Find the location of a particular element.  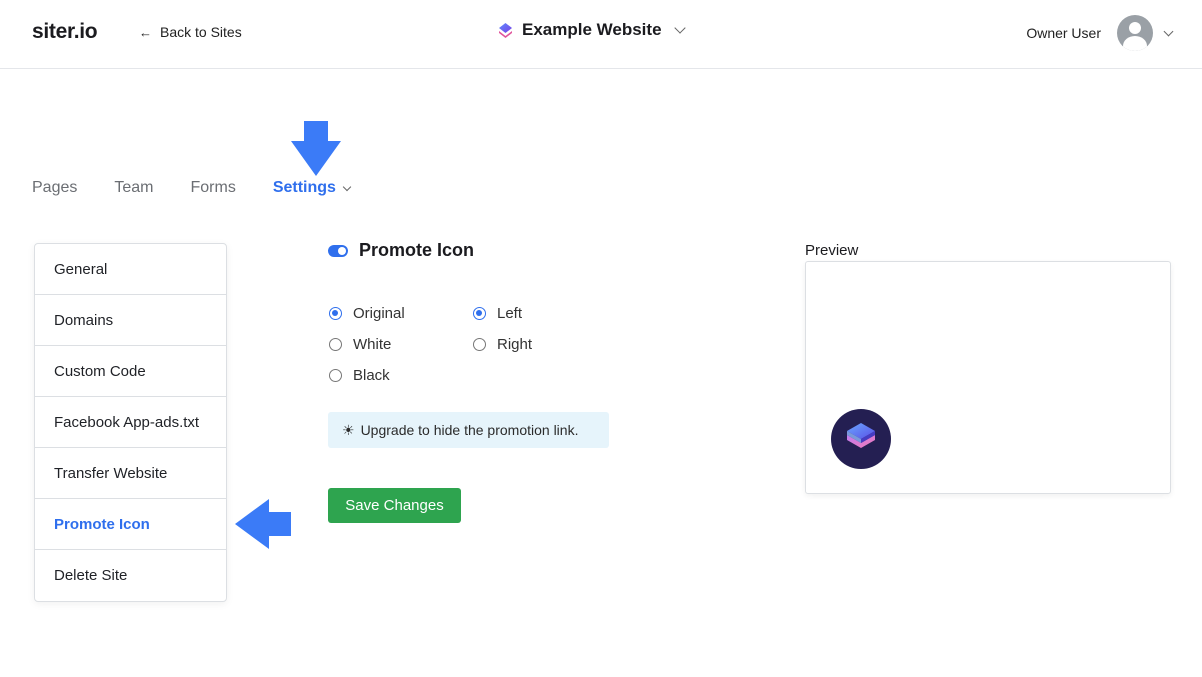

settings-menu-item-delete-site: Delete Site is located at coordinates (130, 575).